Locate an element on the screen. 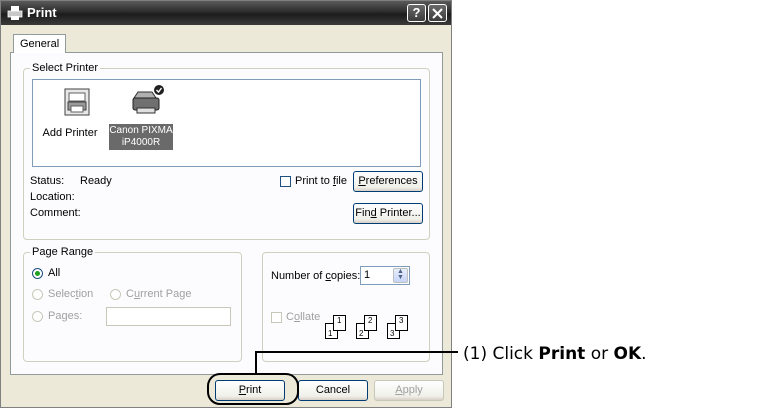 This screenshot has height=408, width=763. callout-pointer is located at coordinates (332, 378).